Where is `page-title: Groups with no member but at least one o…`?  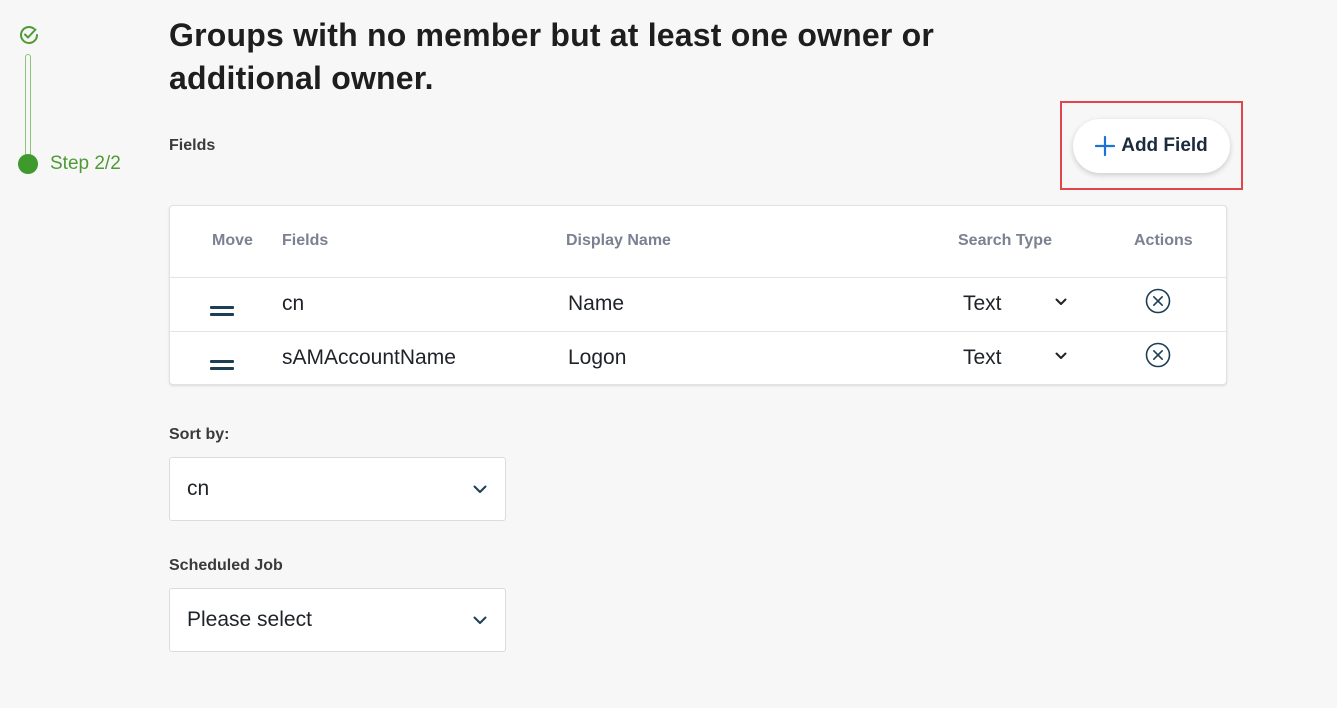
page-title: Groups with no member but at least one o… is located at coordinates (552, 56).